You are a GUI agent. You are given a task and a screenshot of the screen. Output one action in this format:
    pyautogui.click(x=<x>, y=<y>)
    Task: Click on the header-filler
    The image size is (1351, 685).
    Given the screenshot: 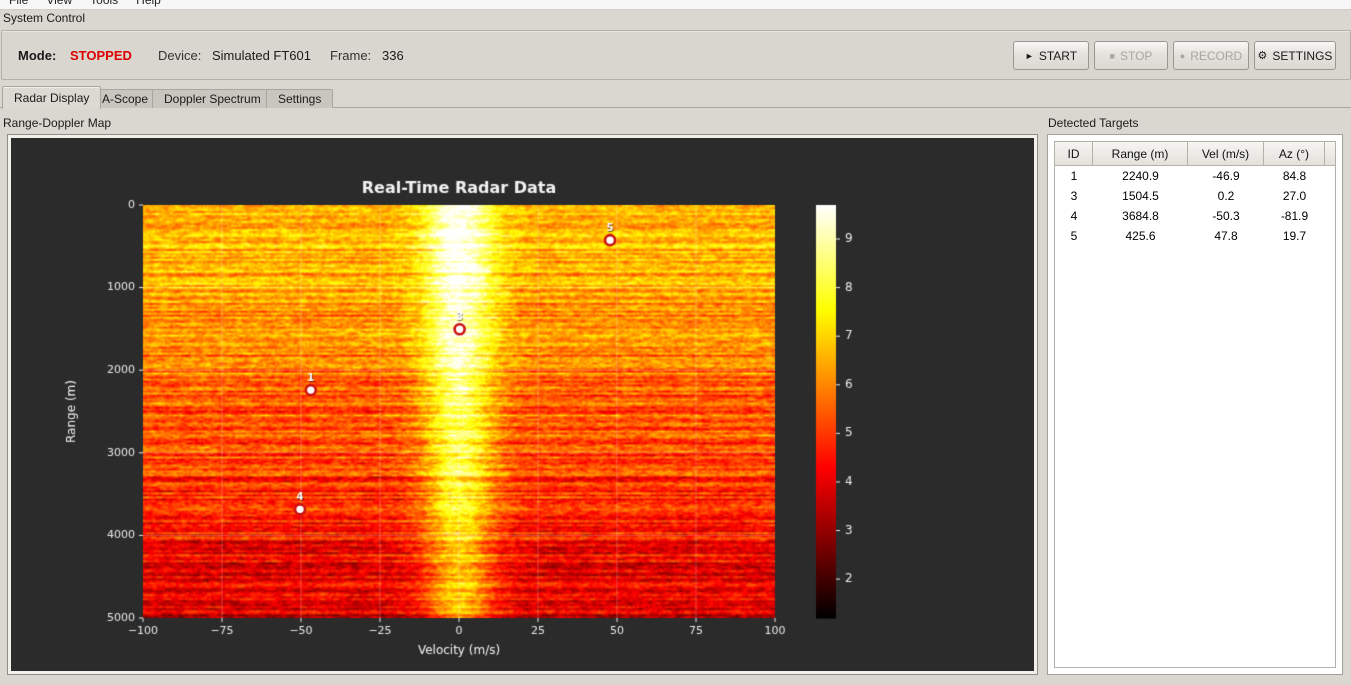 What is the action you would take?
    pyautogui.click(x=1330, y=154)
    